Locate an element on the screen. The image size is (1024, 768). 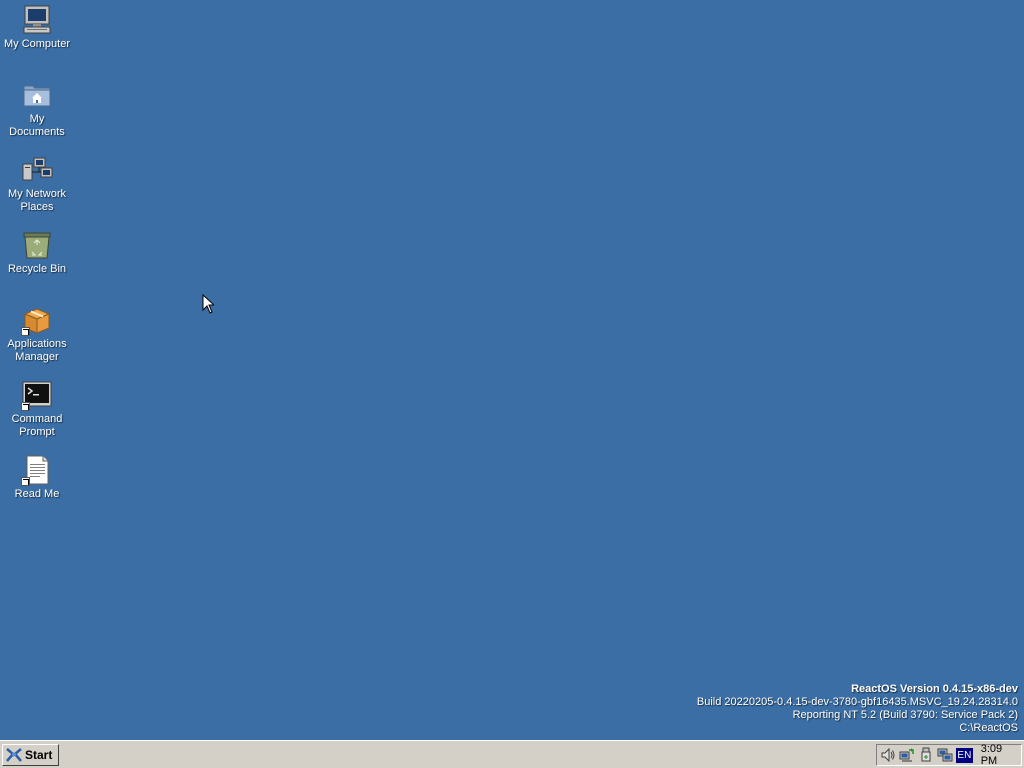
language-indicator: EN is located at coordinates (964, 755).